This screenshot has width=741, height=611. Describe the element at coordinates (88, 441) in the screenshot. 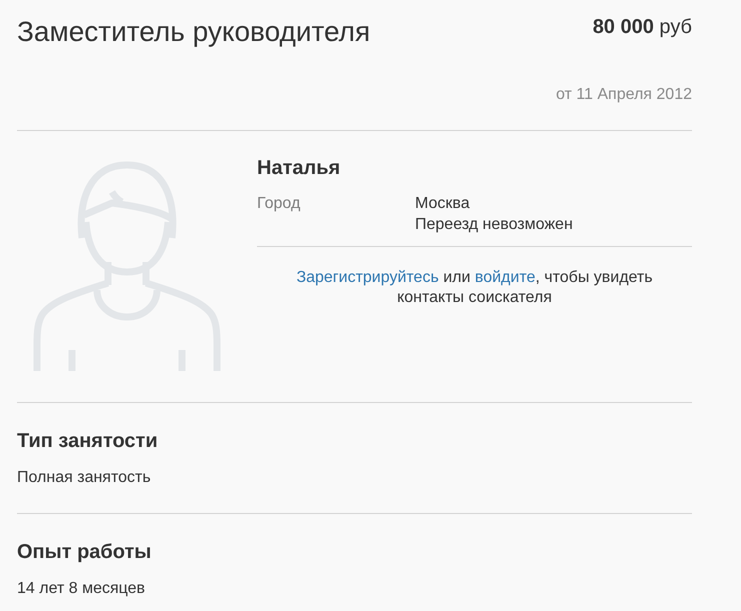

I see `section-heading: Тип занятости` at that location.